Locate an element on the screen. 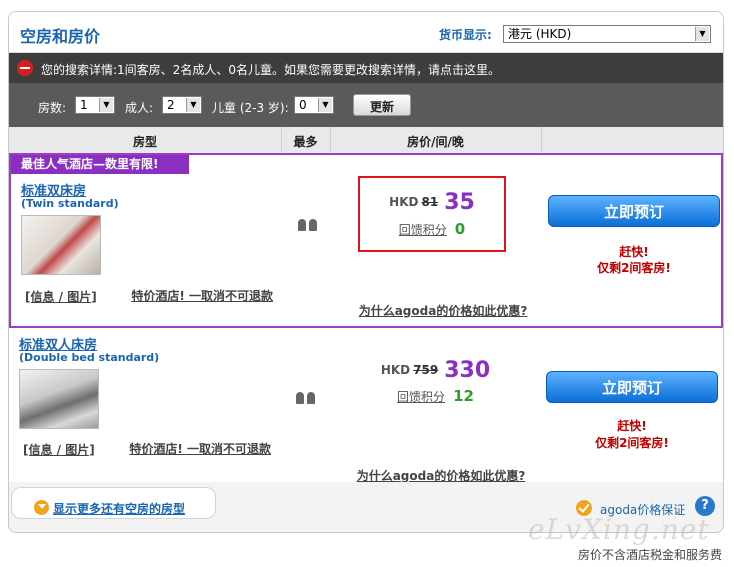  discount-price: 35 is located at coordinates (459, 202).